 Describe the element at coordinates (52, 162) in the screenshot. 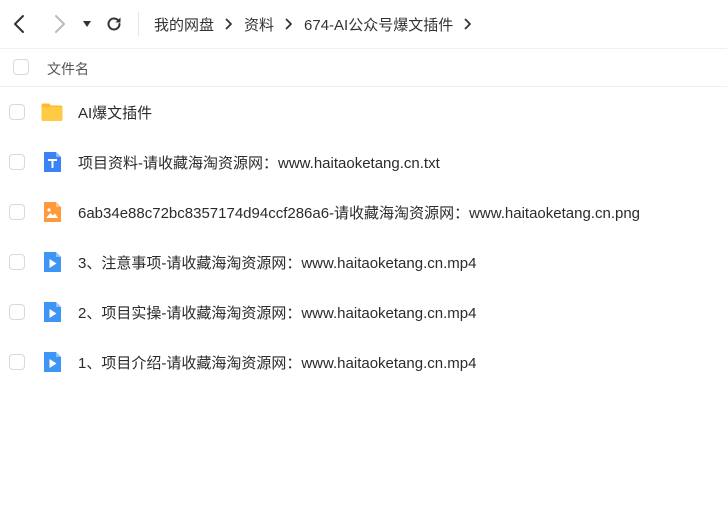

I see `text-file-icon` at that location.